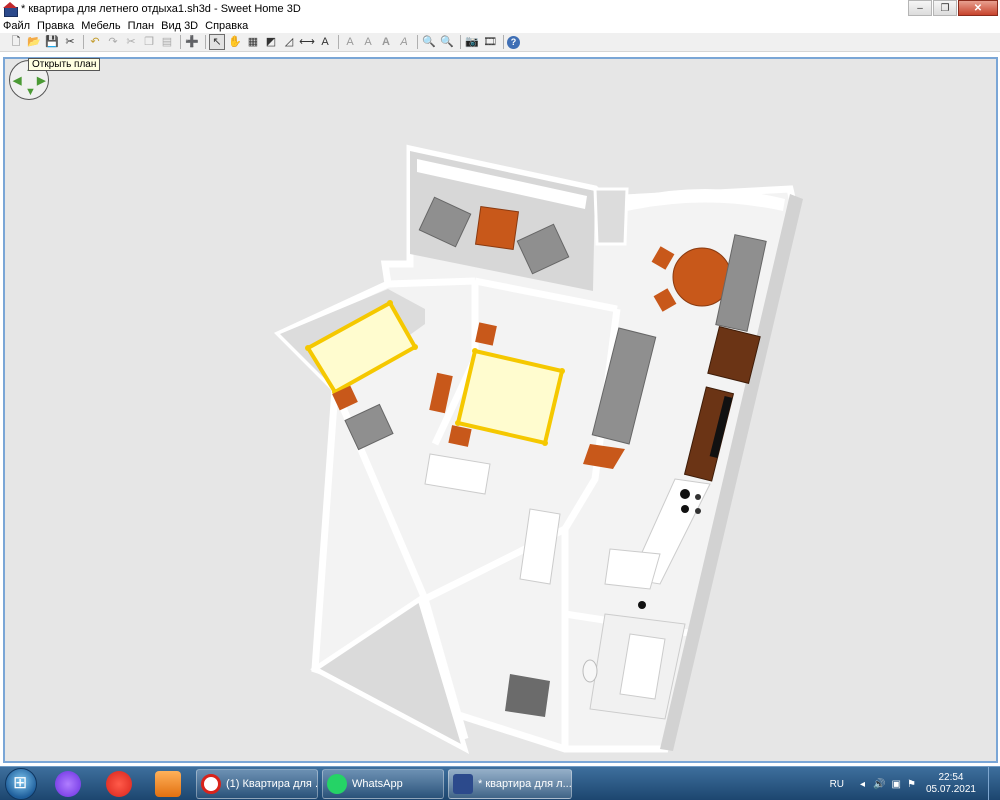 The height and width of the screenshot is (800, 1000). I want to click on alice-icon, so click(68, 784).